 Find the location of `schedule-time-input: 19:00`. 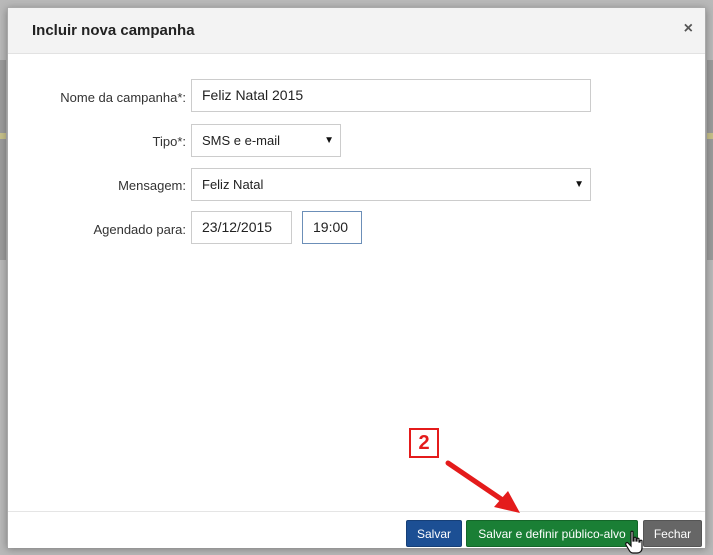

schedule-time-input: 19:00 is located at coordinates (332, 227).